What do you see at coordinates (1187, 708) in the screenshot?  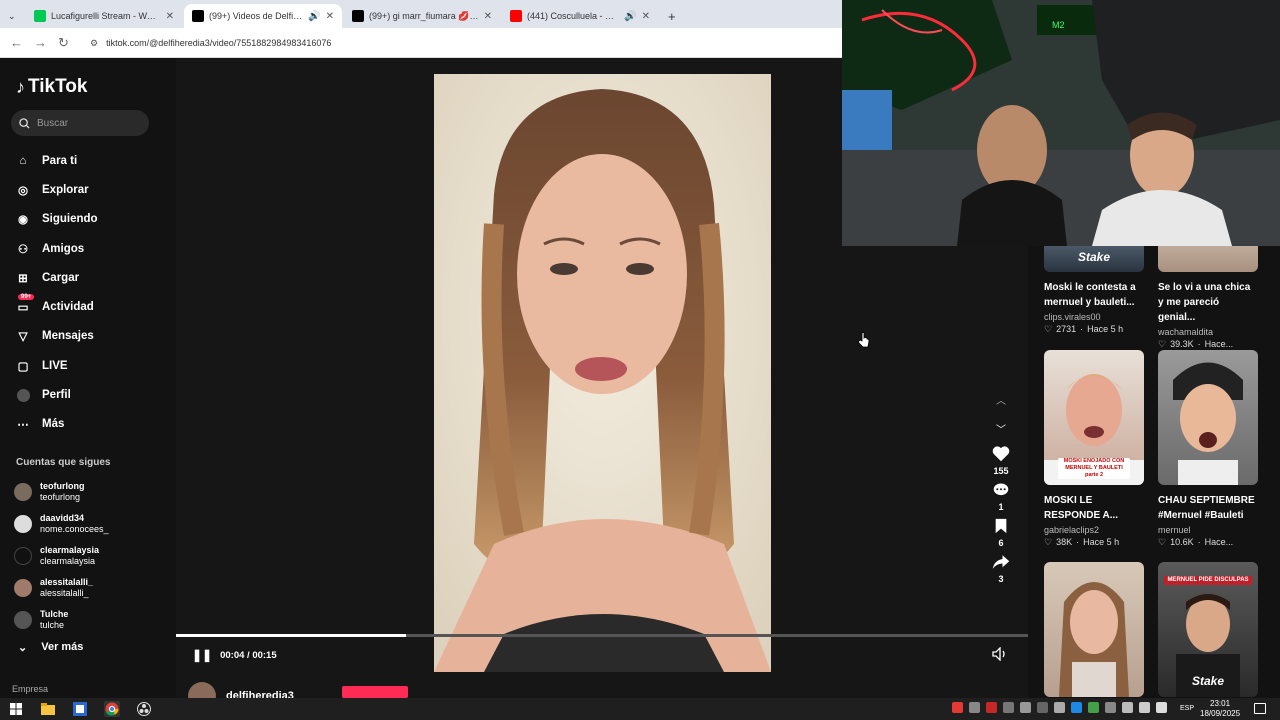 I see `language-indicator: ESP` at bounding box center [1187, 708].